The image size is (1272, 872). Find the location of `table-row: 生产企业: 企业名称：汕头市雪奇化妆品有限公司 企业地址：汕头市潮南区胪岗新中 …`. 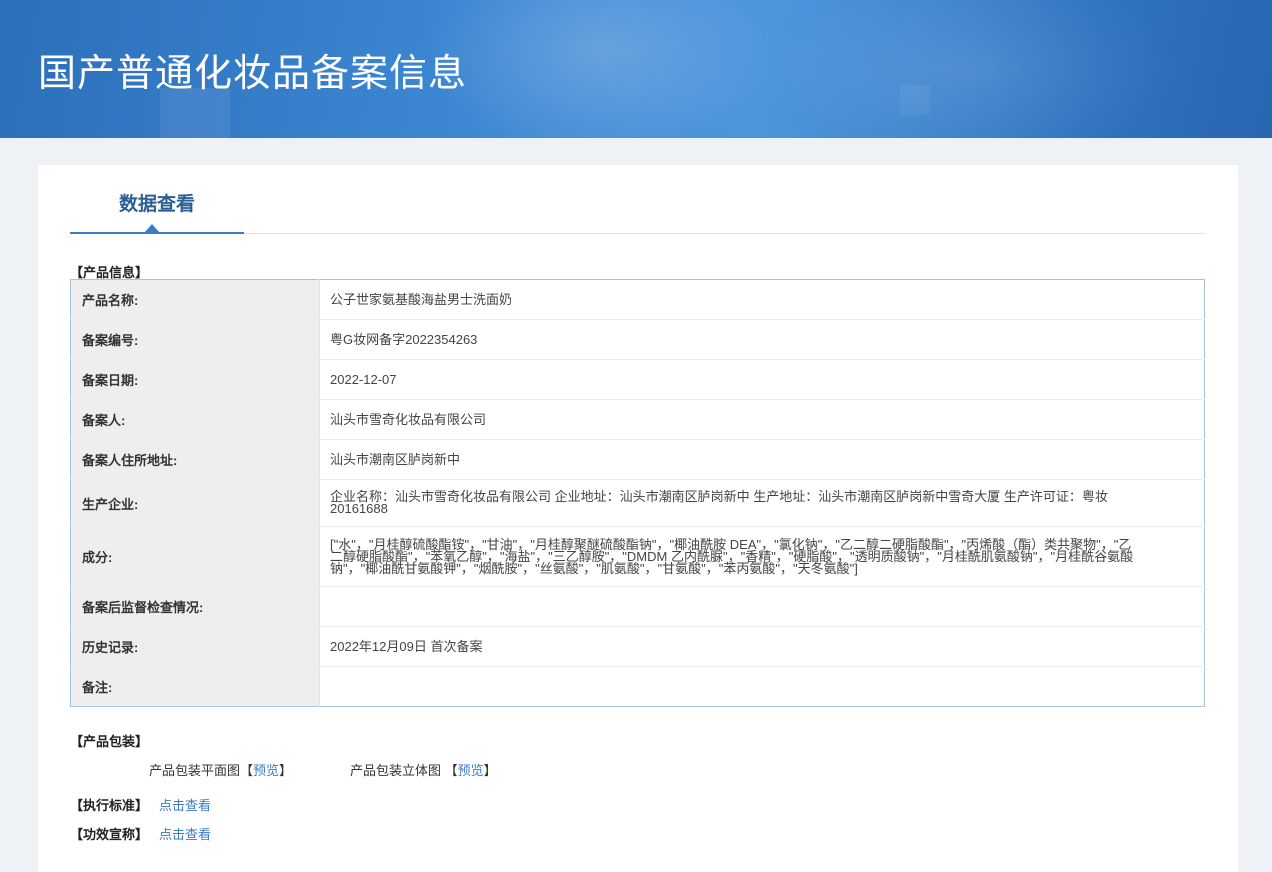

table-row: 生产企业: 企业名称：汕头市雪奇化妆品有限公司 企业地址：汕头市潮南区胪岗新中 … is located at coordinates (637, 503).